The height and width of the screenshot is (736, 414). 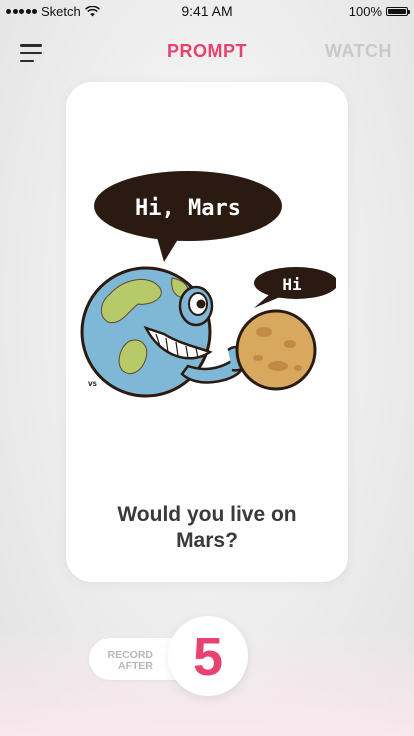 What do you see at coordinates (207, 11) in the screenshot?
I see `status-bar: Sketch 9:41 AM 100%` at bounding box center [207, 11].